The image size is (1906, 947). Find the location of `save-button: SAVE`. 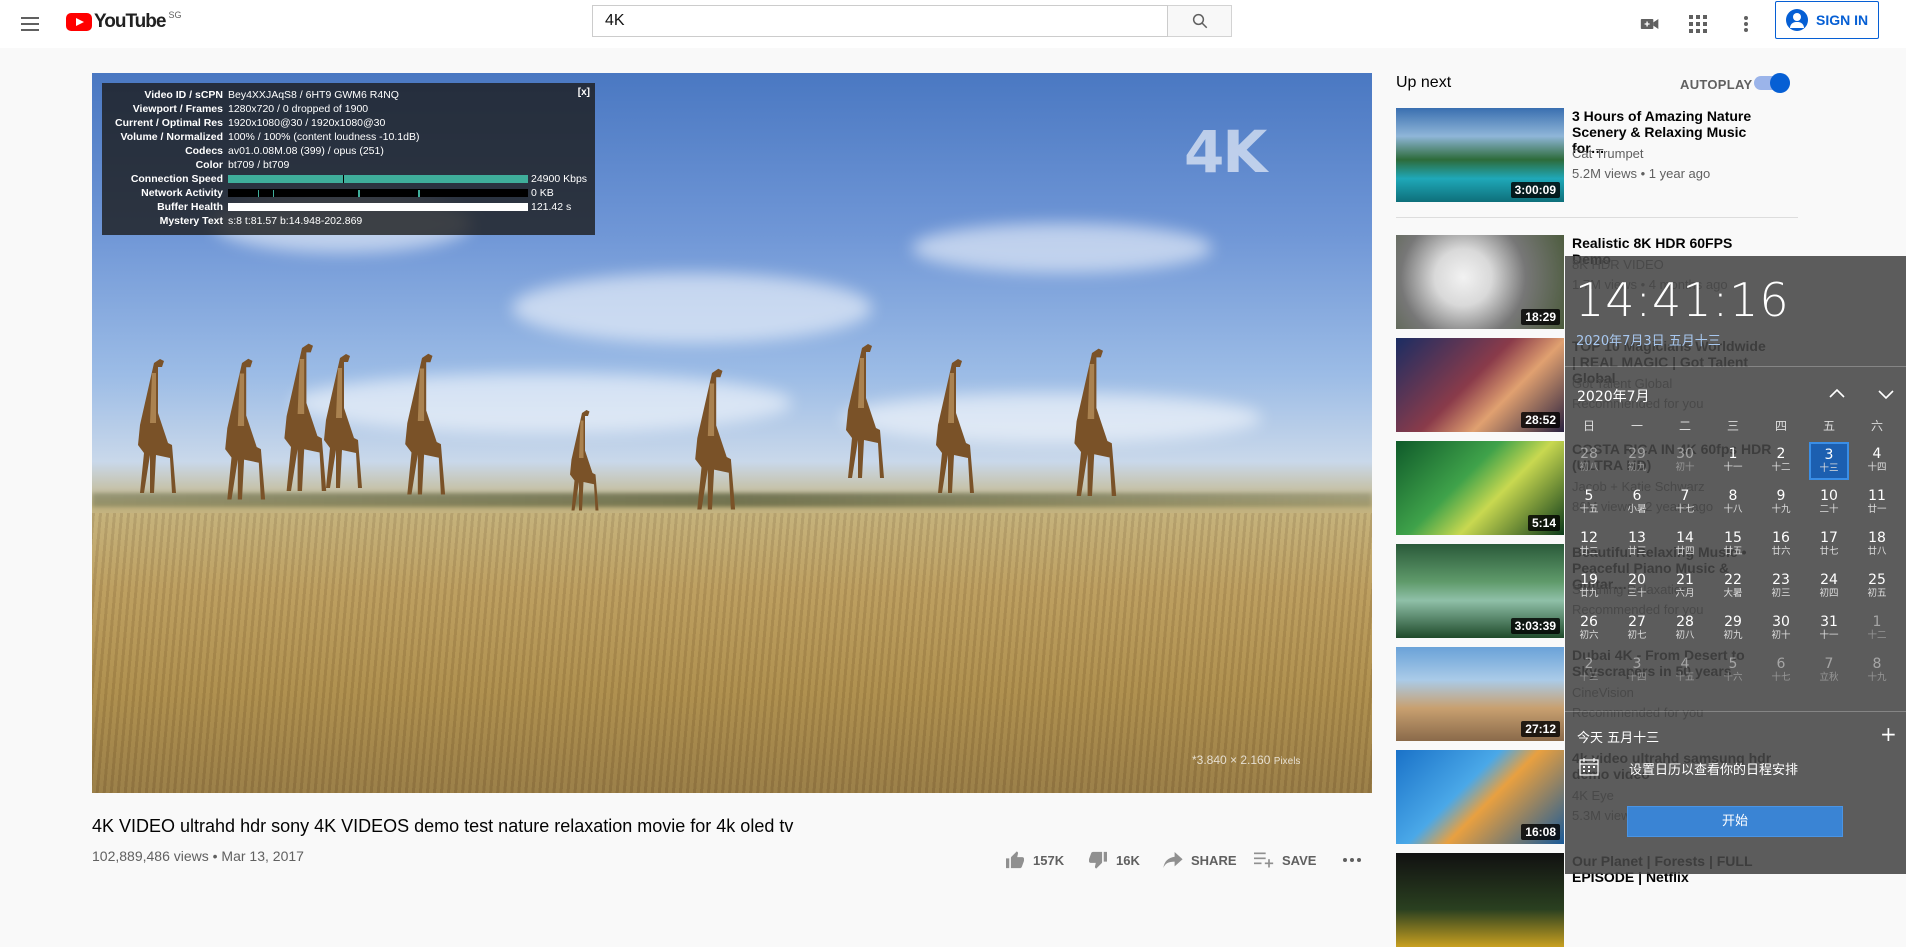

save-button: SAVE is located at coordinates (1285, 860).